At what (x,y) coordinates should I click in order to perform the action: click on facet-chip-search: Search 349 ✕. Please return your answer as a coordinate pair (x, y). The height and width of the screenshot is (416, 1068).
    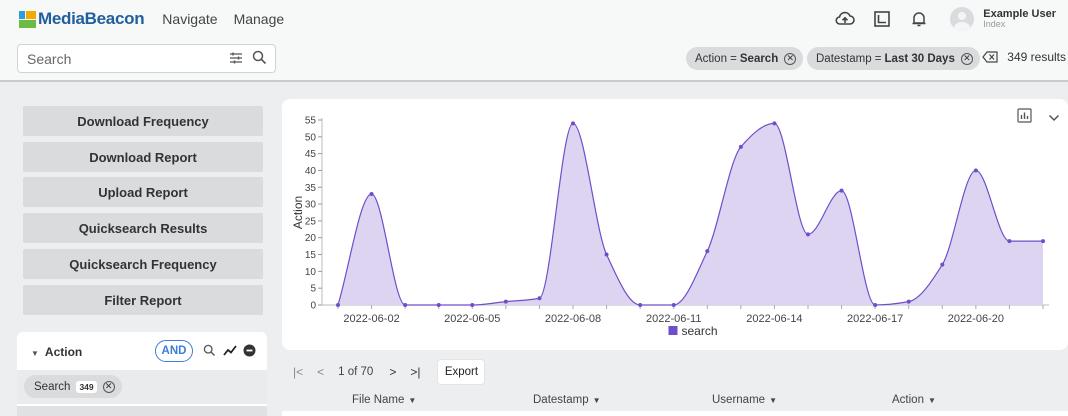
    Looking at the image, I should click on (73, 386).